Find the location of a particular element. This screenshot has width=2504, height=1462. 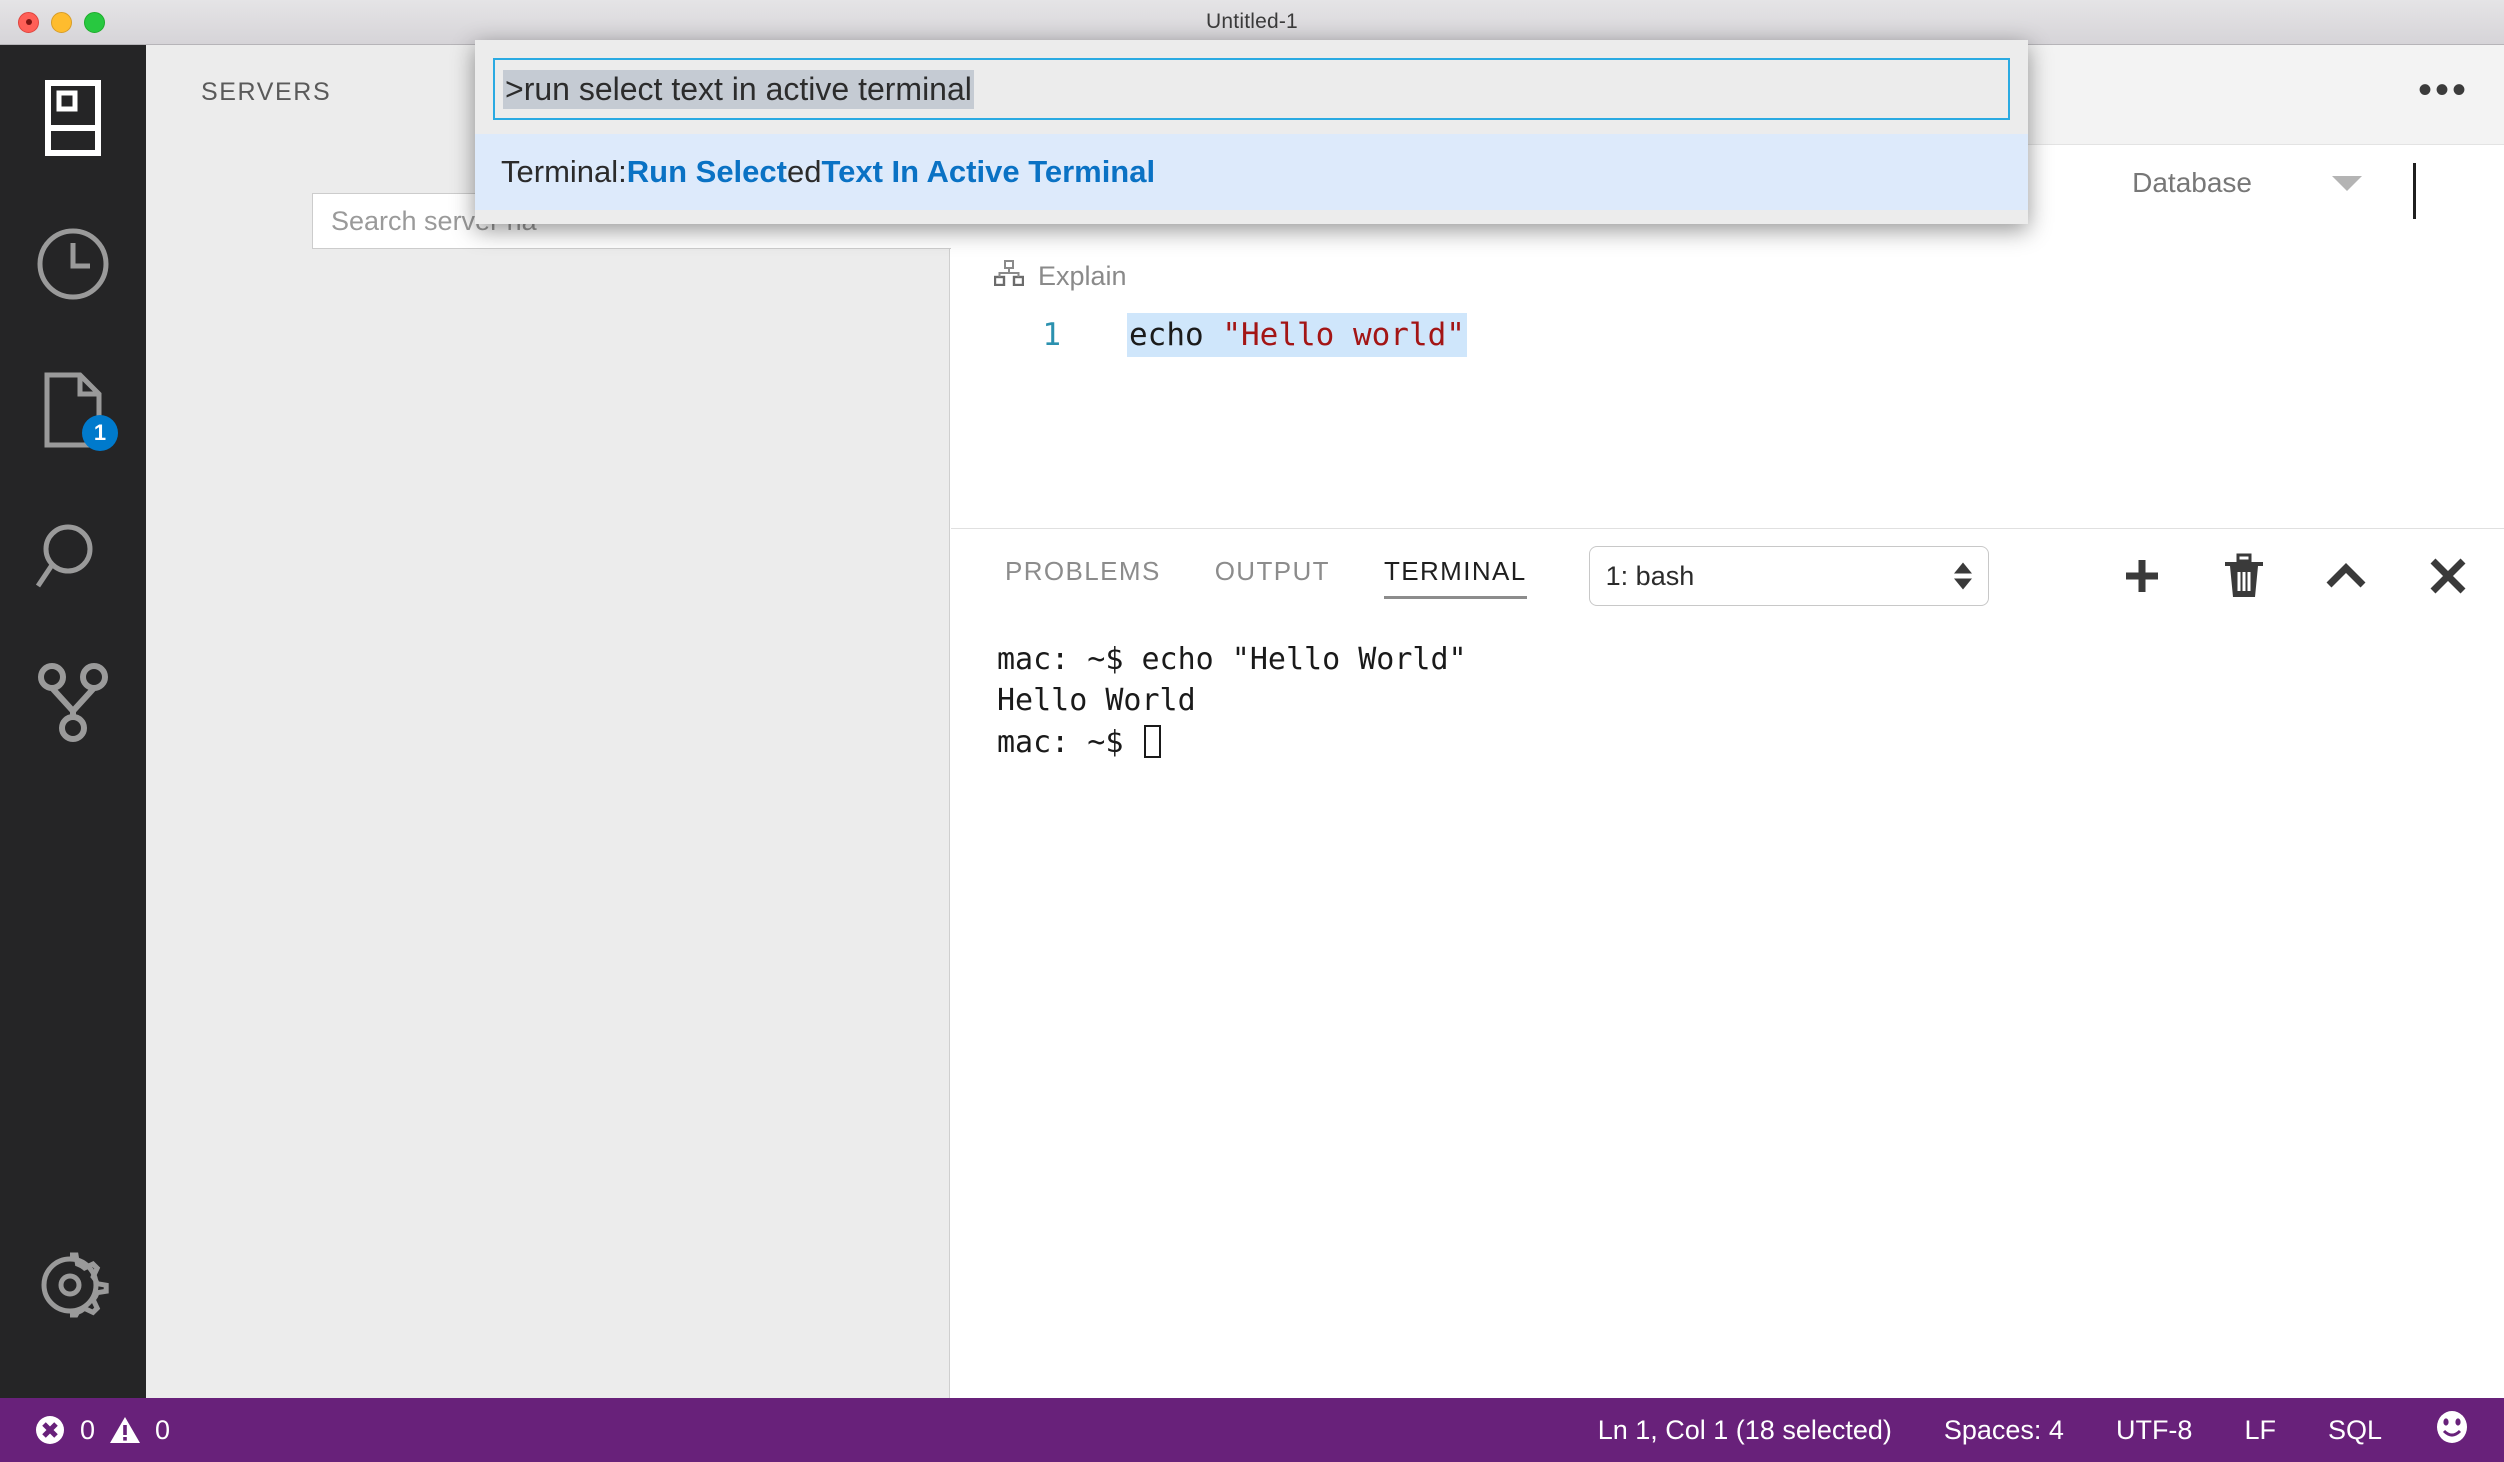

status-errors: 0 is located at coordinates (64, 1430).